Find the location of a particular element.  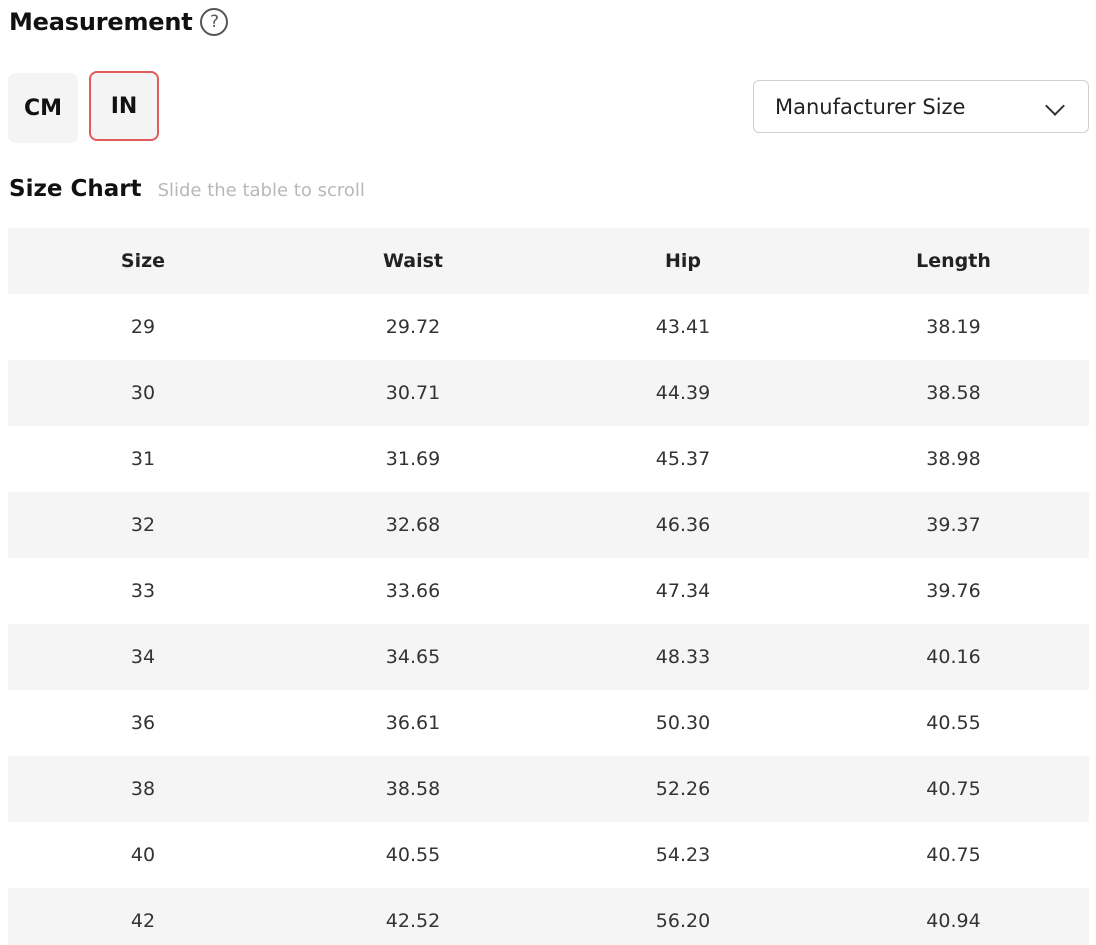

table-row: 29 29.72 43.41 38.19 is located at coordinates (548, 327).